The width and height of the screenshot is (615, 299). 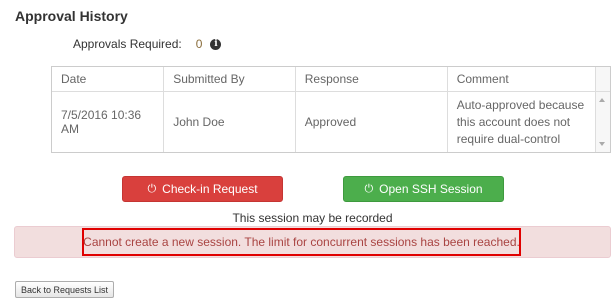 What do you see at coordinates (229, 79) in the screenshot?
I see `column-header-submitted-by: Submitted By` at bounding box center [229, 79].